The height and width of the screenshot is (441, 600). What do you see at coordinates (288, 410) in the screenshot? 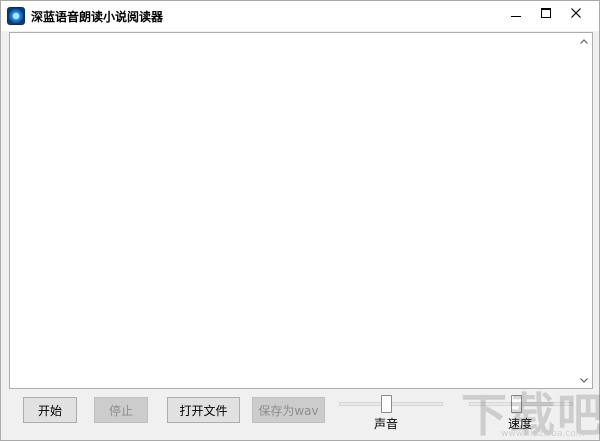
I see `save-wav-button: 保存为wav` at bounding box center [288, 410].